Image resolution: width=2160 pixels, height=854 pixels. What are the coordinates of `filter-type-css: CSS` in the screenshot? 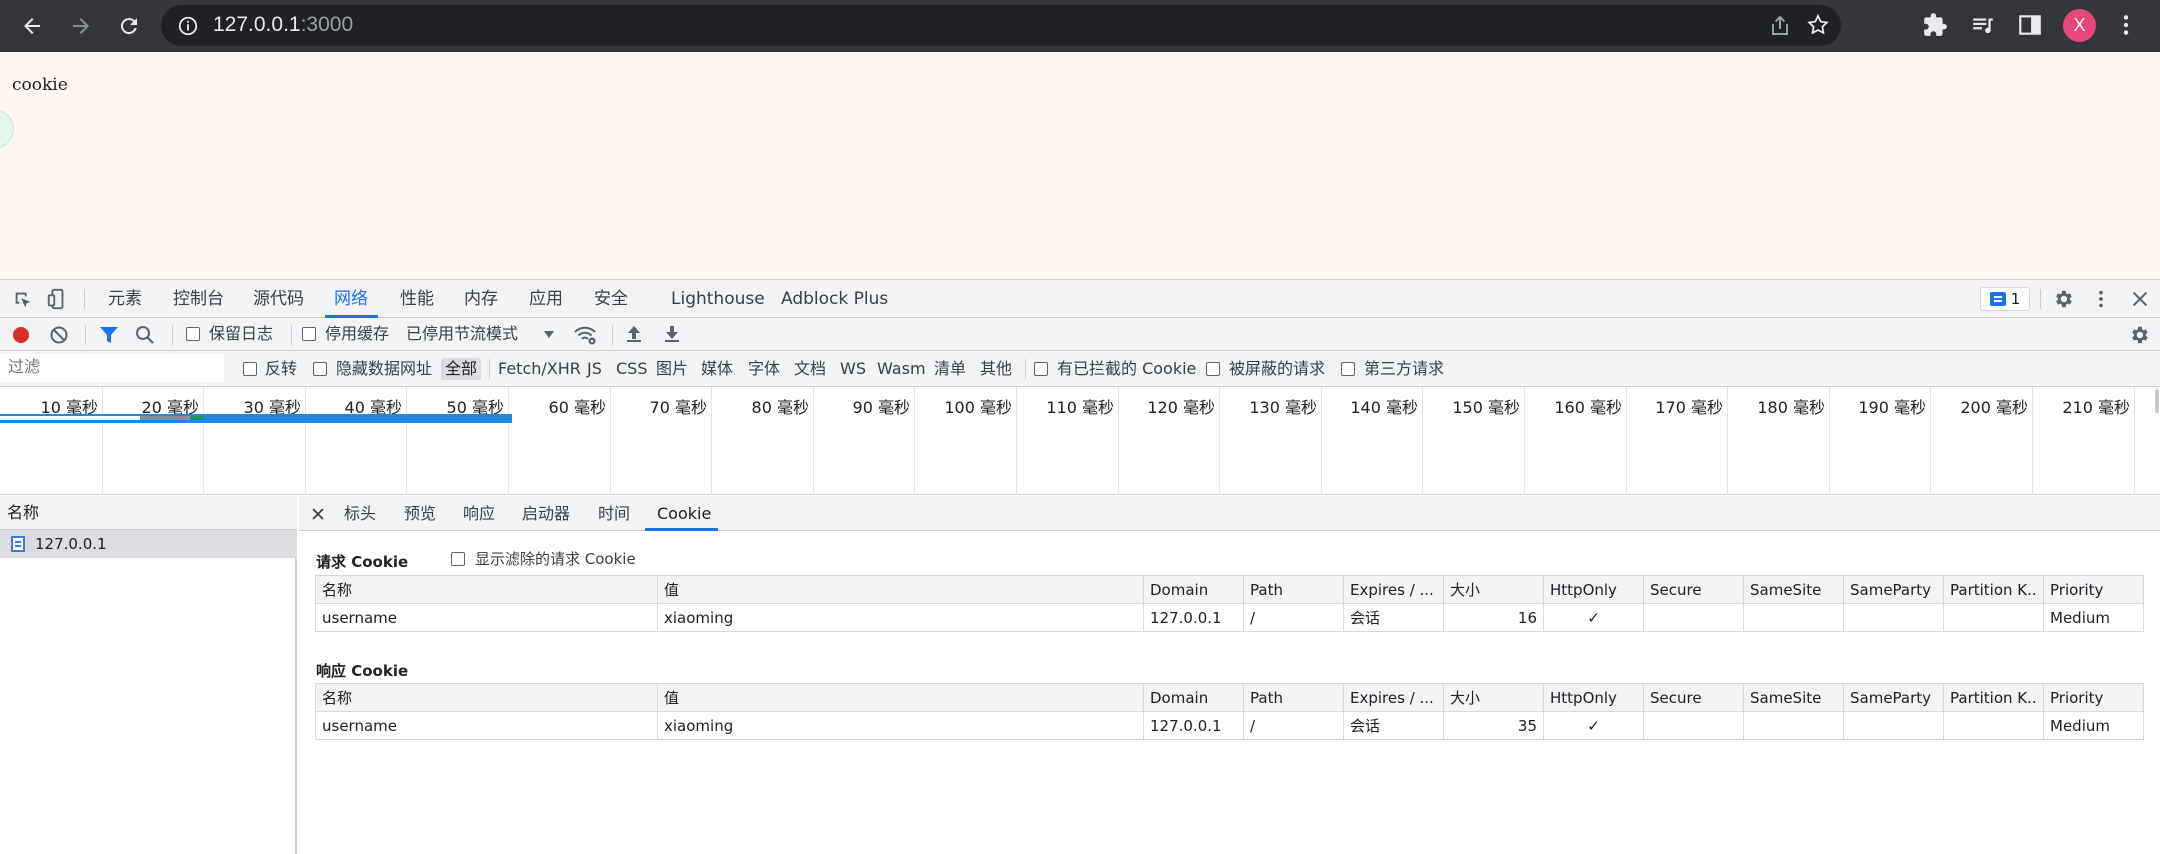 It's located at (631, 369).